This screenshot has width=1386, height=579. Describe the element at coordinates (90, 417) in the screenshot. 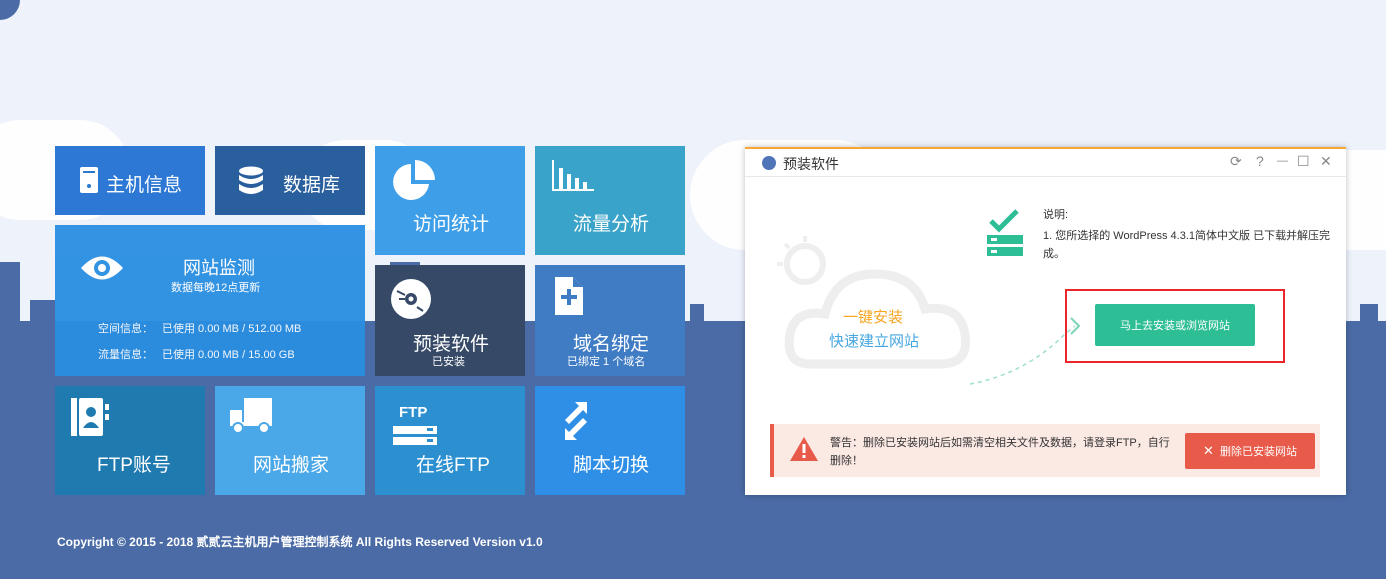

I see `contacts-icon` at that location.